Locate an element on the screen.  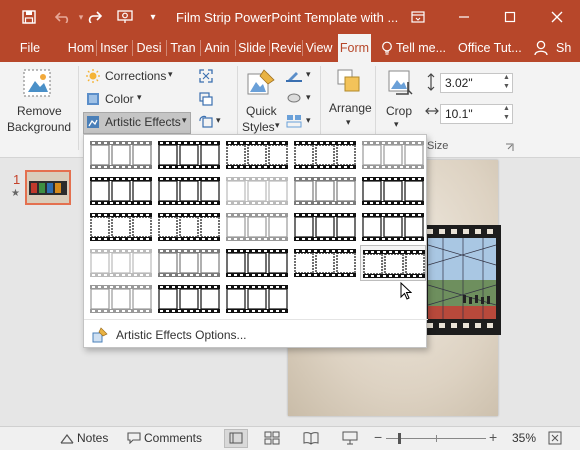
remove-background-label-2: Background is located at coordinates (39, 127).